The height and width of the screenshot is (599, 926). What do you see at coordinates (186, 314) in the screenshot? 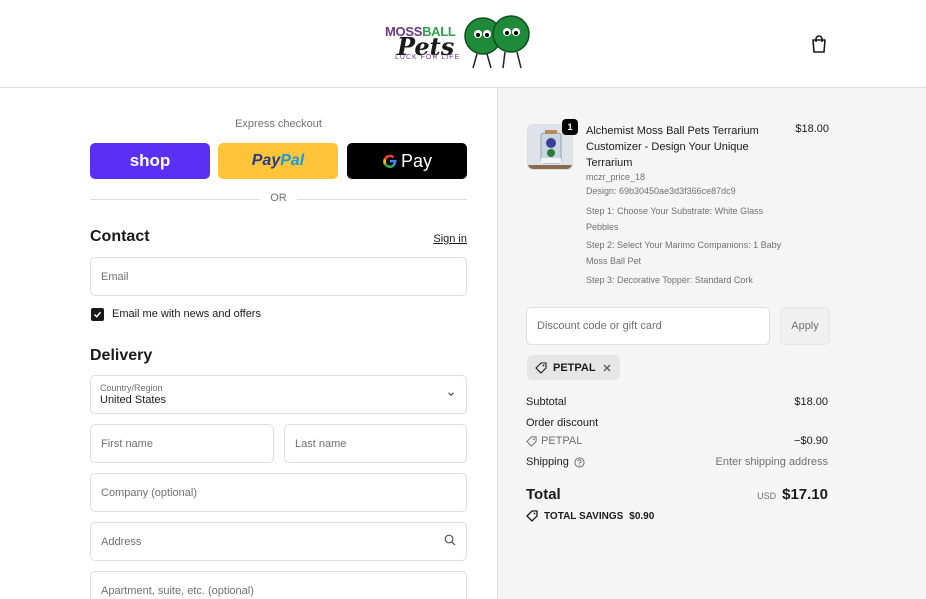
I see `newsletter-label: Email me with news and offers` at bounding box center [186, 314].